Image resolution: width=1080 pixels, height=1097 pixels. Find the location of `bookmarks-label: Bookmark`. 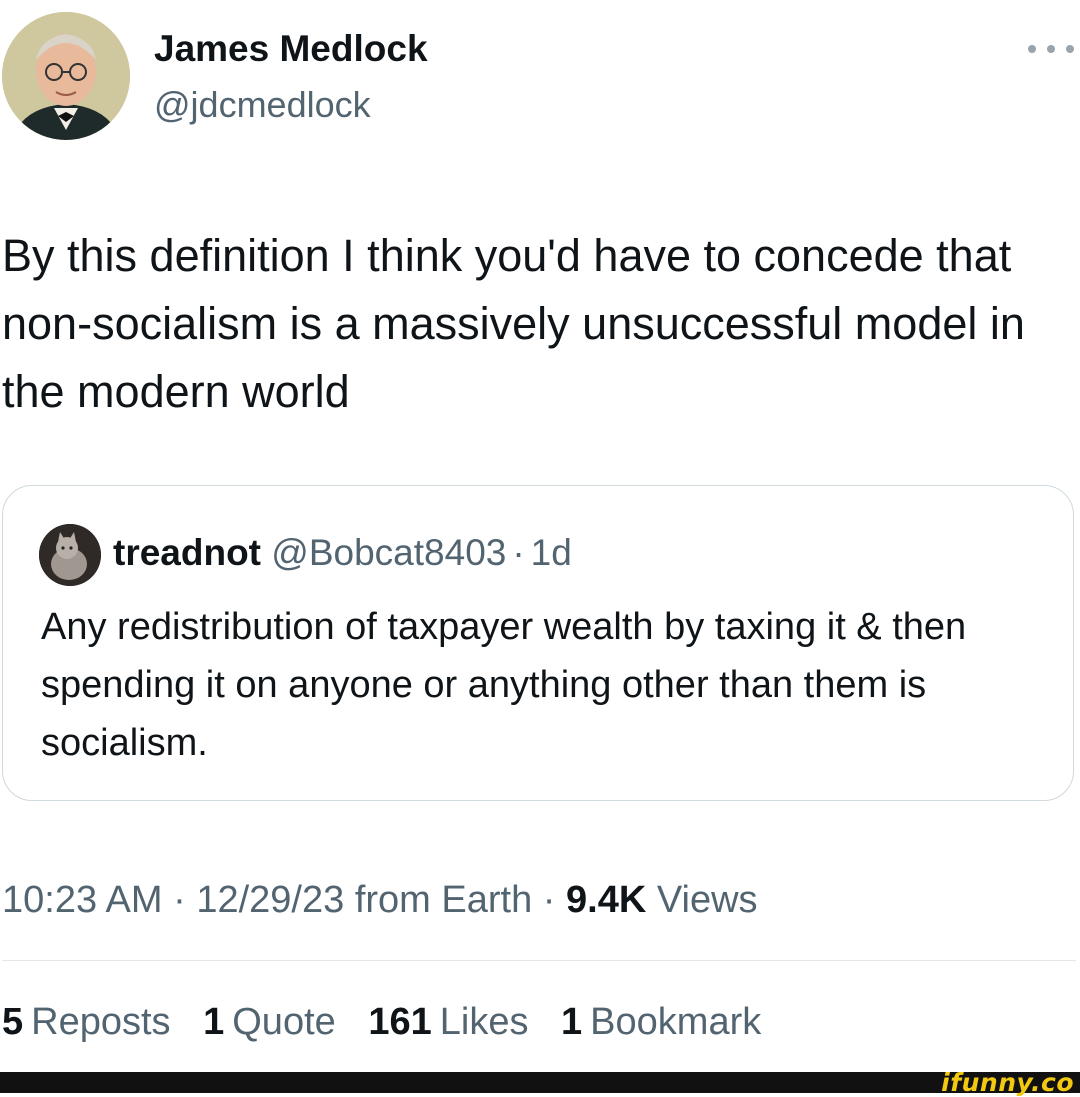

bookmarks-label: Bookmark is located at coordinates (676, 1022).